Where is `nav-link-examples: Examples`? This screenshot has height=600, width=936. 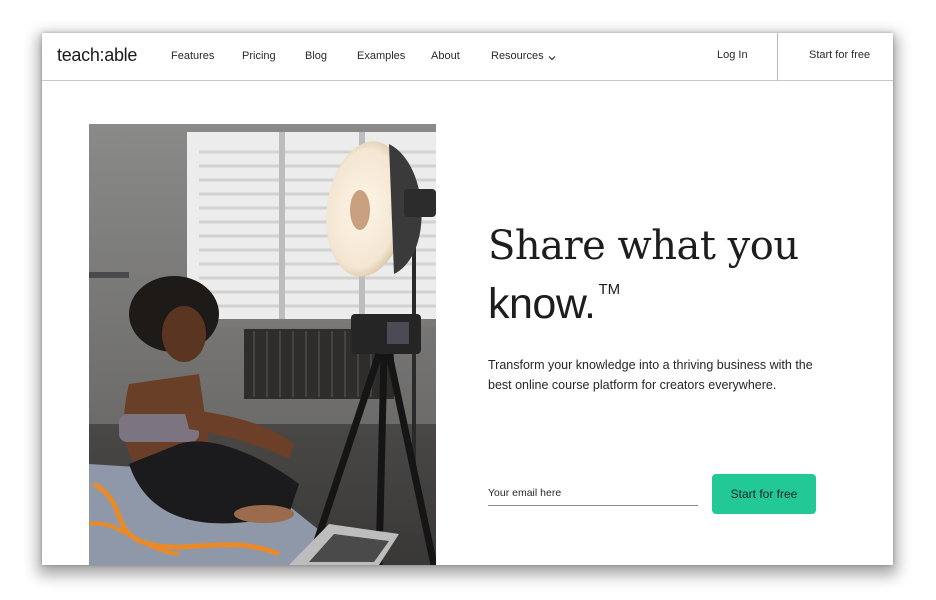
nav-link-examples: Examples is located at coordinates (381, 56).